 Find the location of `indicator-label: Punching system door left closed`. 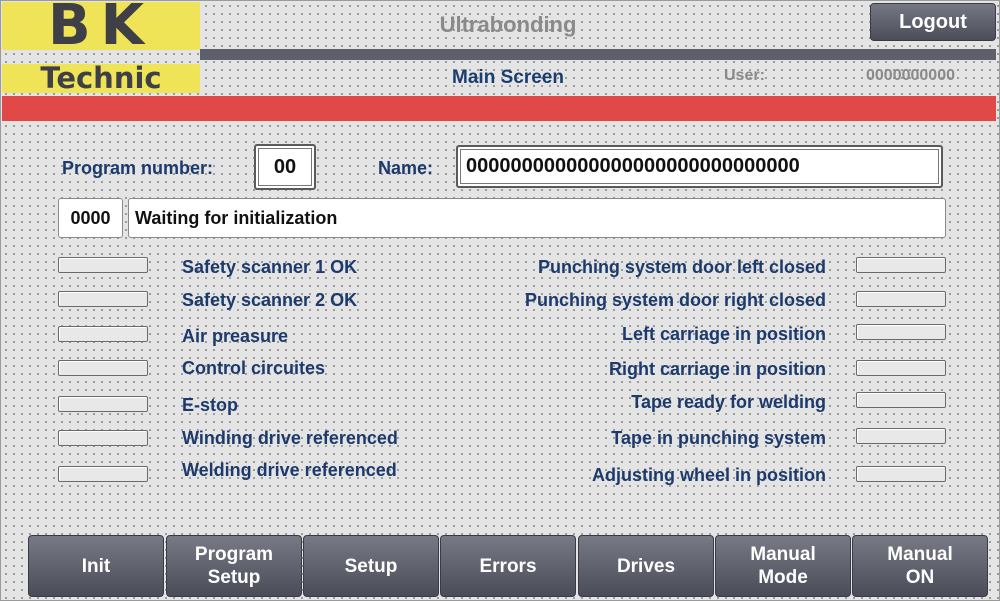

indicator-label: Punching system door left closed is located at coordinates (681, 267).